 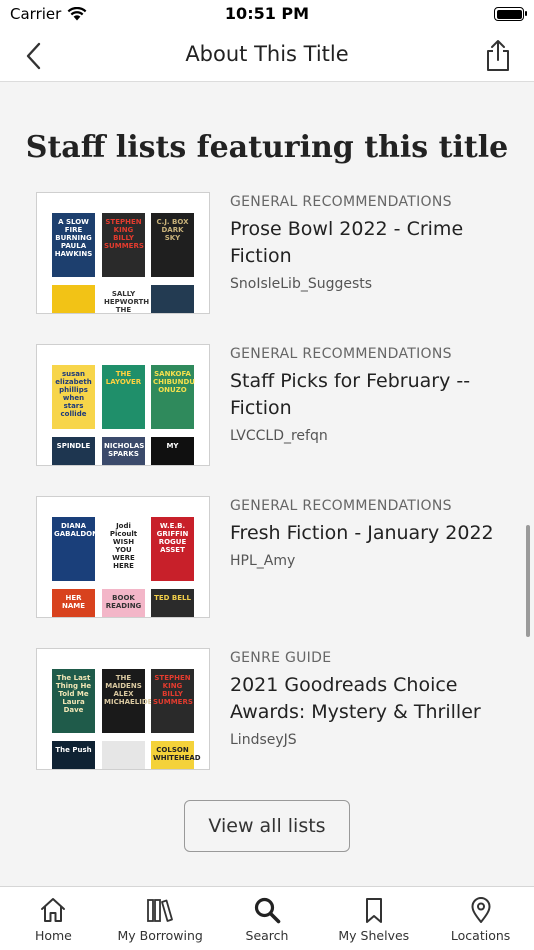 I want to click on list-title: Staff Picks for February -- Fiction, so click(x=350, y=394).